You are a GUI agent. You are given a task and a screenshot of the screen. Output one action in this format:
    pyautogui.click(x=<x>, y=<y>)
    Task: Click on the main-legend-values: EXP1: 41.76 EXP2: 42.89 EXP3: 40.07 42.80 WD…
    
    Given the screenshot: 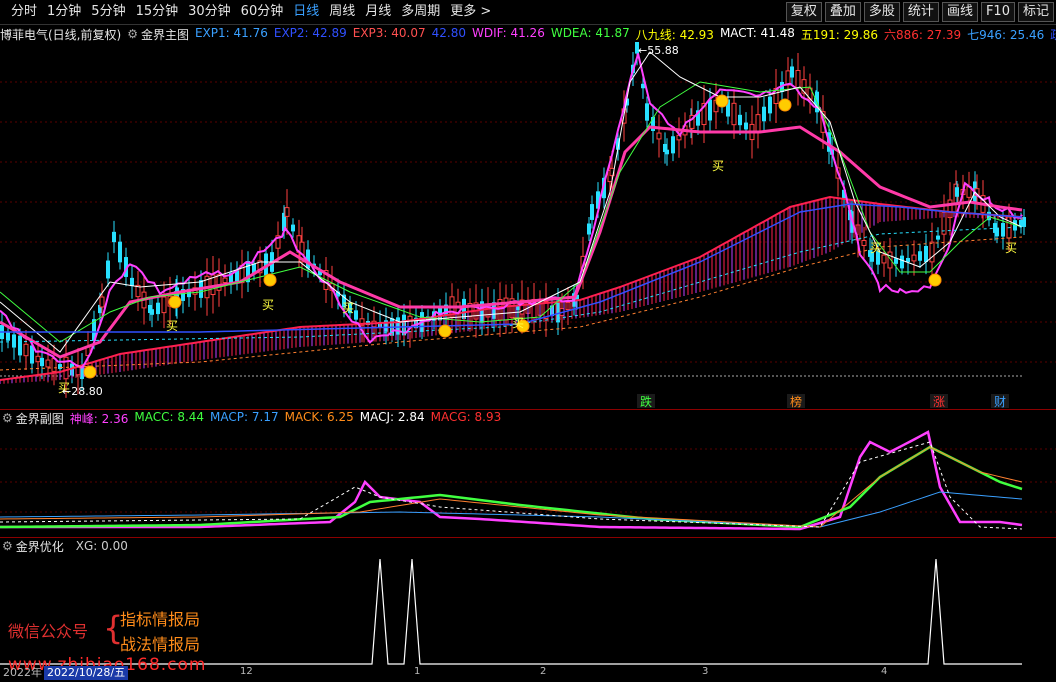 What is the action you would take?
    pyautogui.click(x=625, y=34)
    